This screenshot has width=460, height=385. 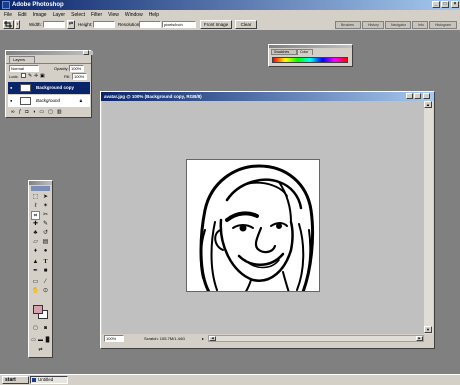 I want to click on scroll-up-arrow: ▲, so click(x=428, y=104).